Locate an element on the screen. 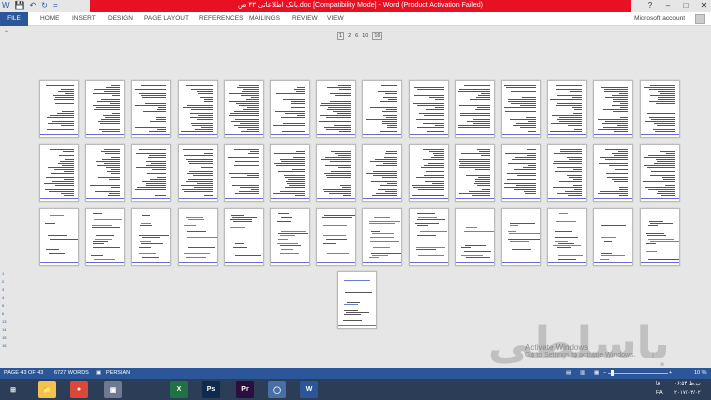 This screenshot has height=400, width=711. nav-item: 3 is located at coordinates (5, 290).